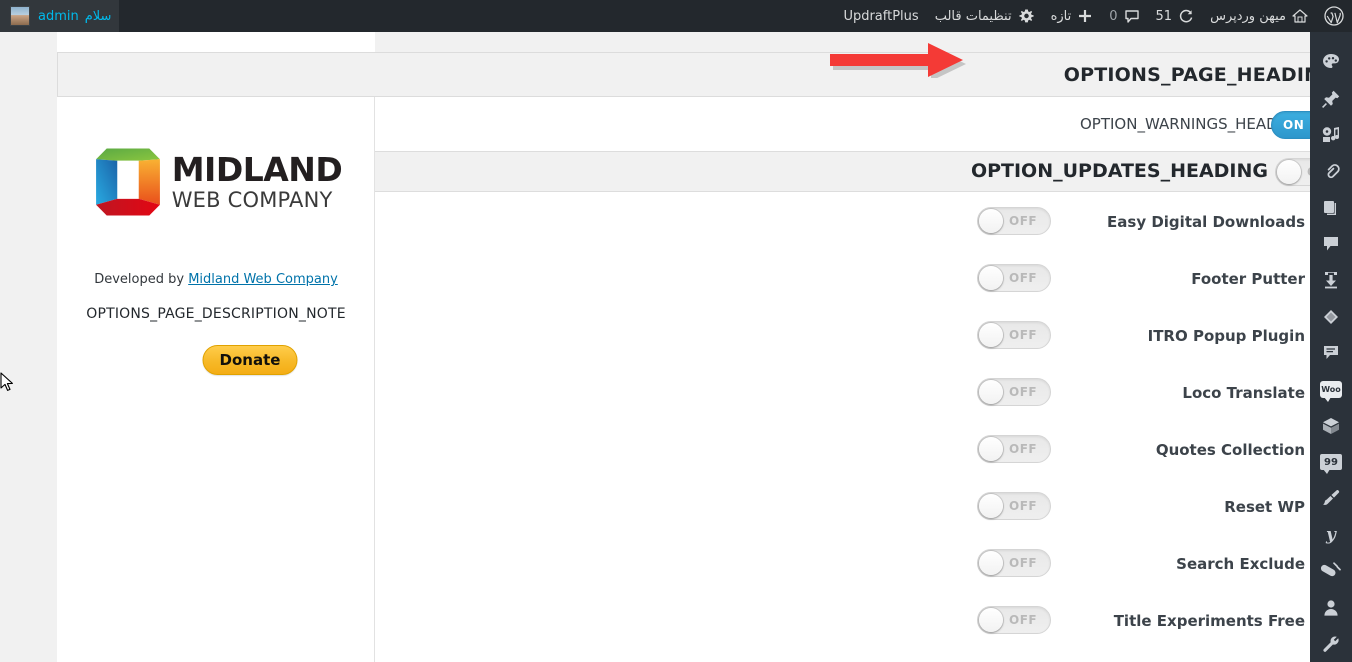 Image resolution: width=1352 pixels, height=662 pixels. What do you see at coordinates (252, 199) in the screenshot?
I see `logo-line-2: WEB COMPANY` at bounding box center [252, 199].